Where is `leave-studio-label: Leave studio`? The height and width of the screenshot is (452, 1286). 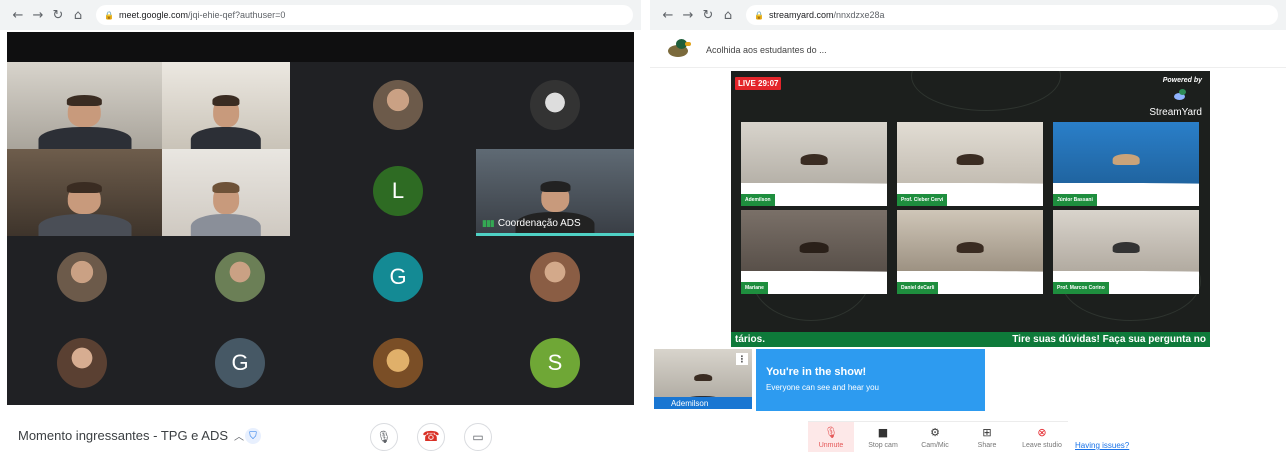
leave-studio-label: Leave studio is located at coordinates (1042, 445).